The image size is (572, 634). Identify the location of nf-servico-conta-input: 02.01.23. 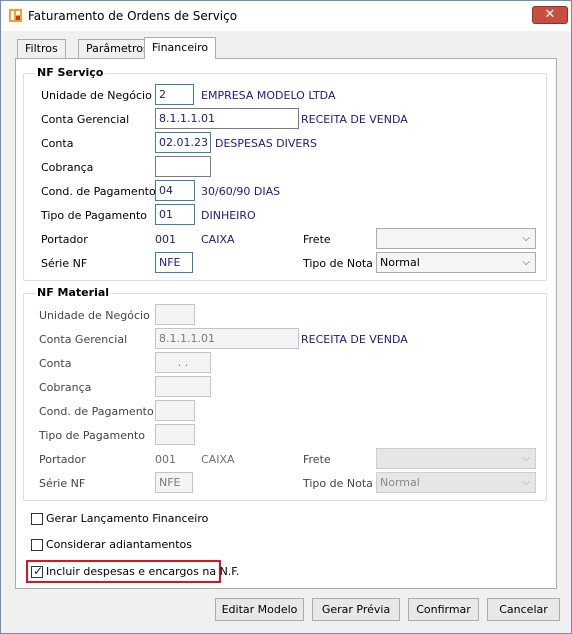
(183, 142).